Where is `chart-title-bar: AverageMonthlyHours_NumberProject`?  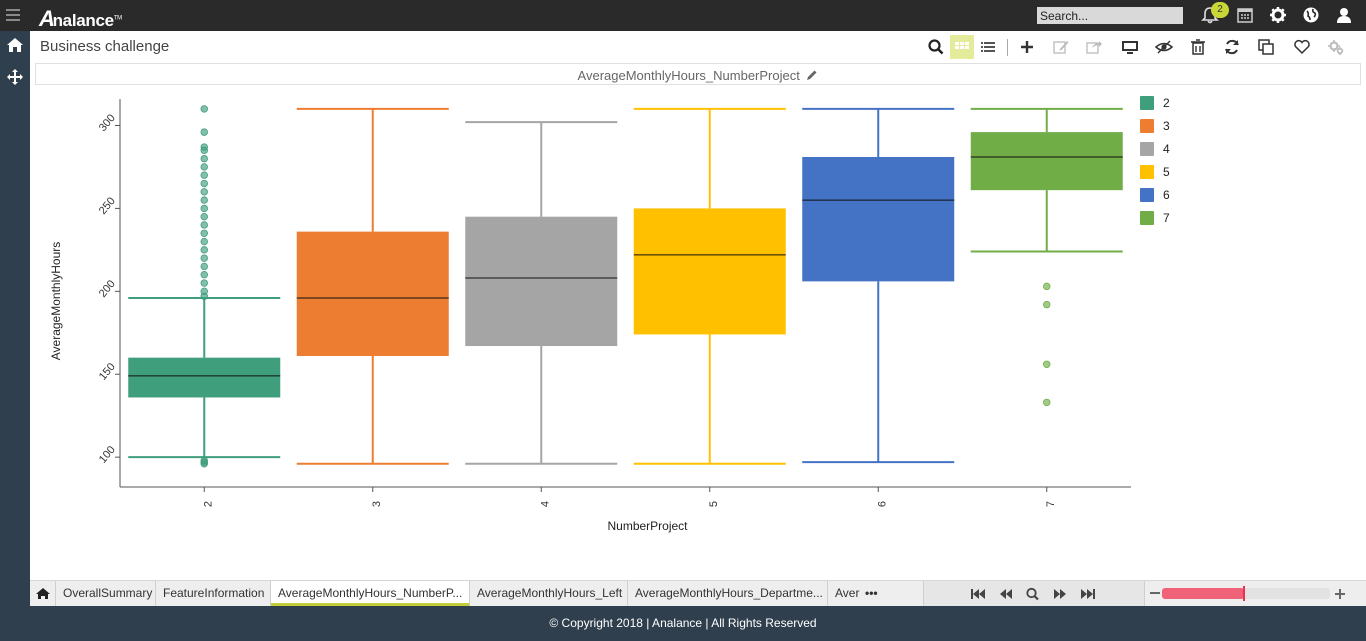 chart-title-bar: AverageMonthlyHours_NumberProject is located at coordinates (698, 74).